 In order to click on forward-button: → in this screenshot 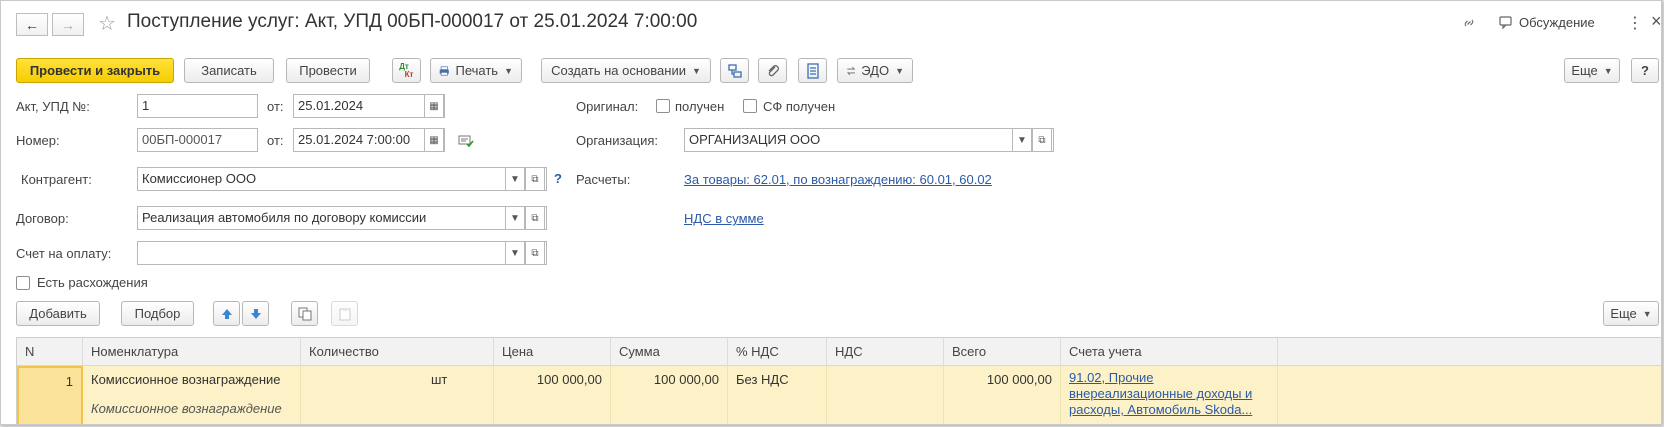, I will do `click(68, 24)`.